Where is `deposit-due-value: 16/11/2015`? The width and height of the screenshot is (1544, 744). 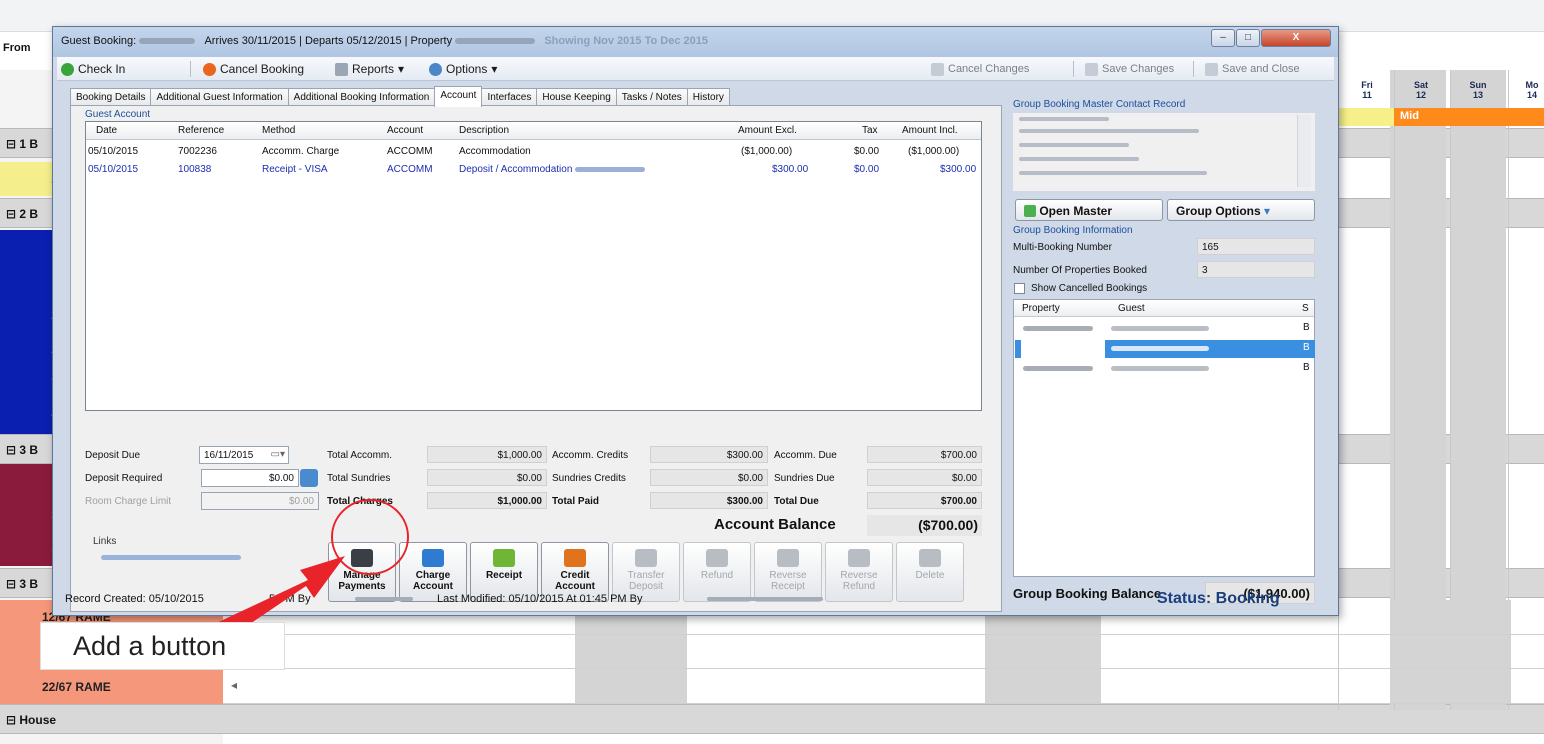
deposit-due-value: 16/11/2015 is located at coordinates (229, 455).